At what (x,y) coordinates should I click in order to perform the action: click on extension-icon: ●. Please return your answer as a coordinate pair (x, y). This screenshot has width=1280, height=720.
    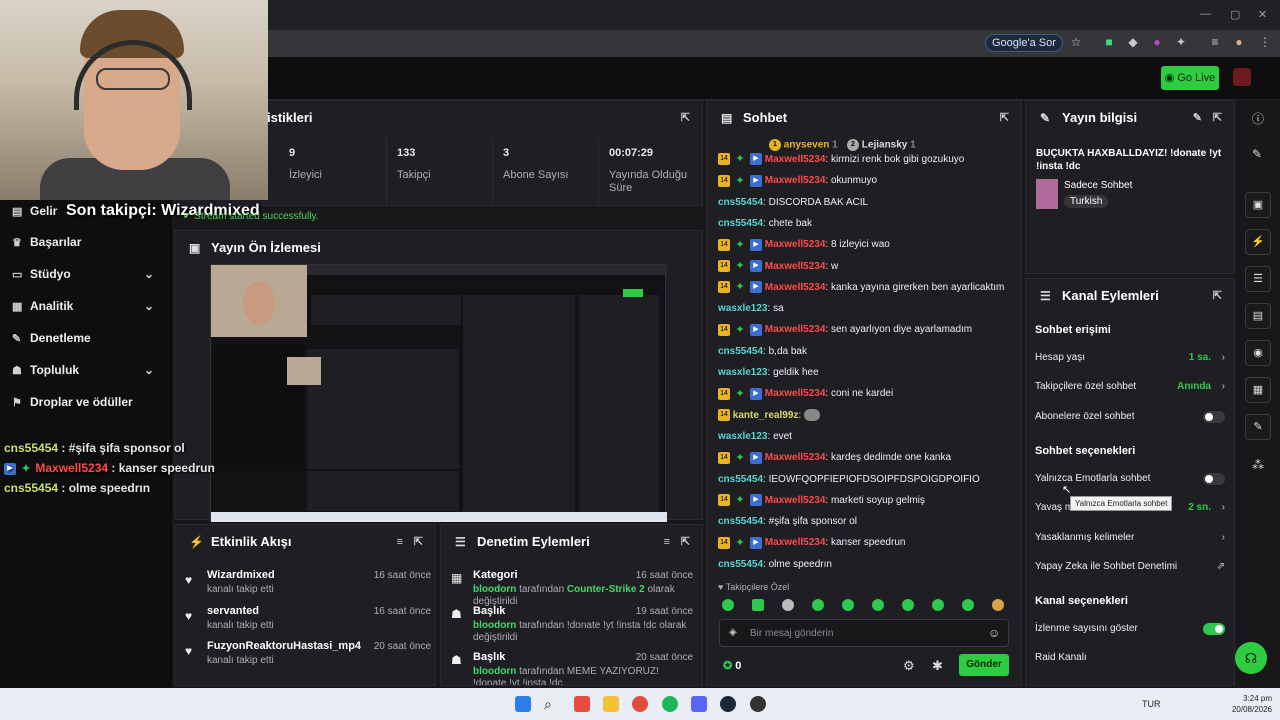
    Looking at the image, I should click on (1157, 42).